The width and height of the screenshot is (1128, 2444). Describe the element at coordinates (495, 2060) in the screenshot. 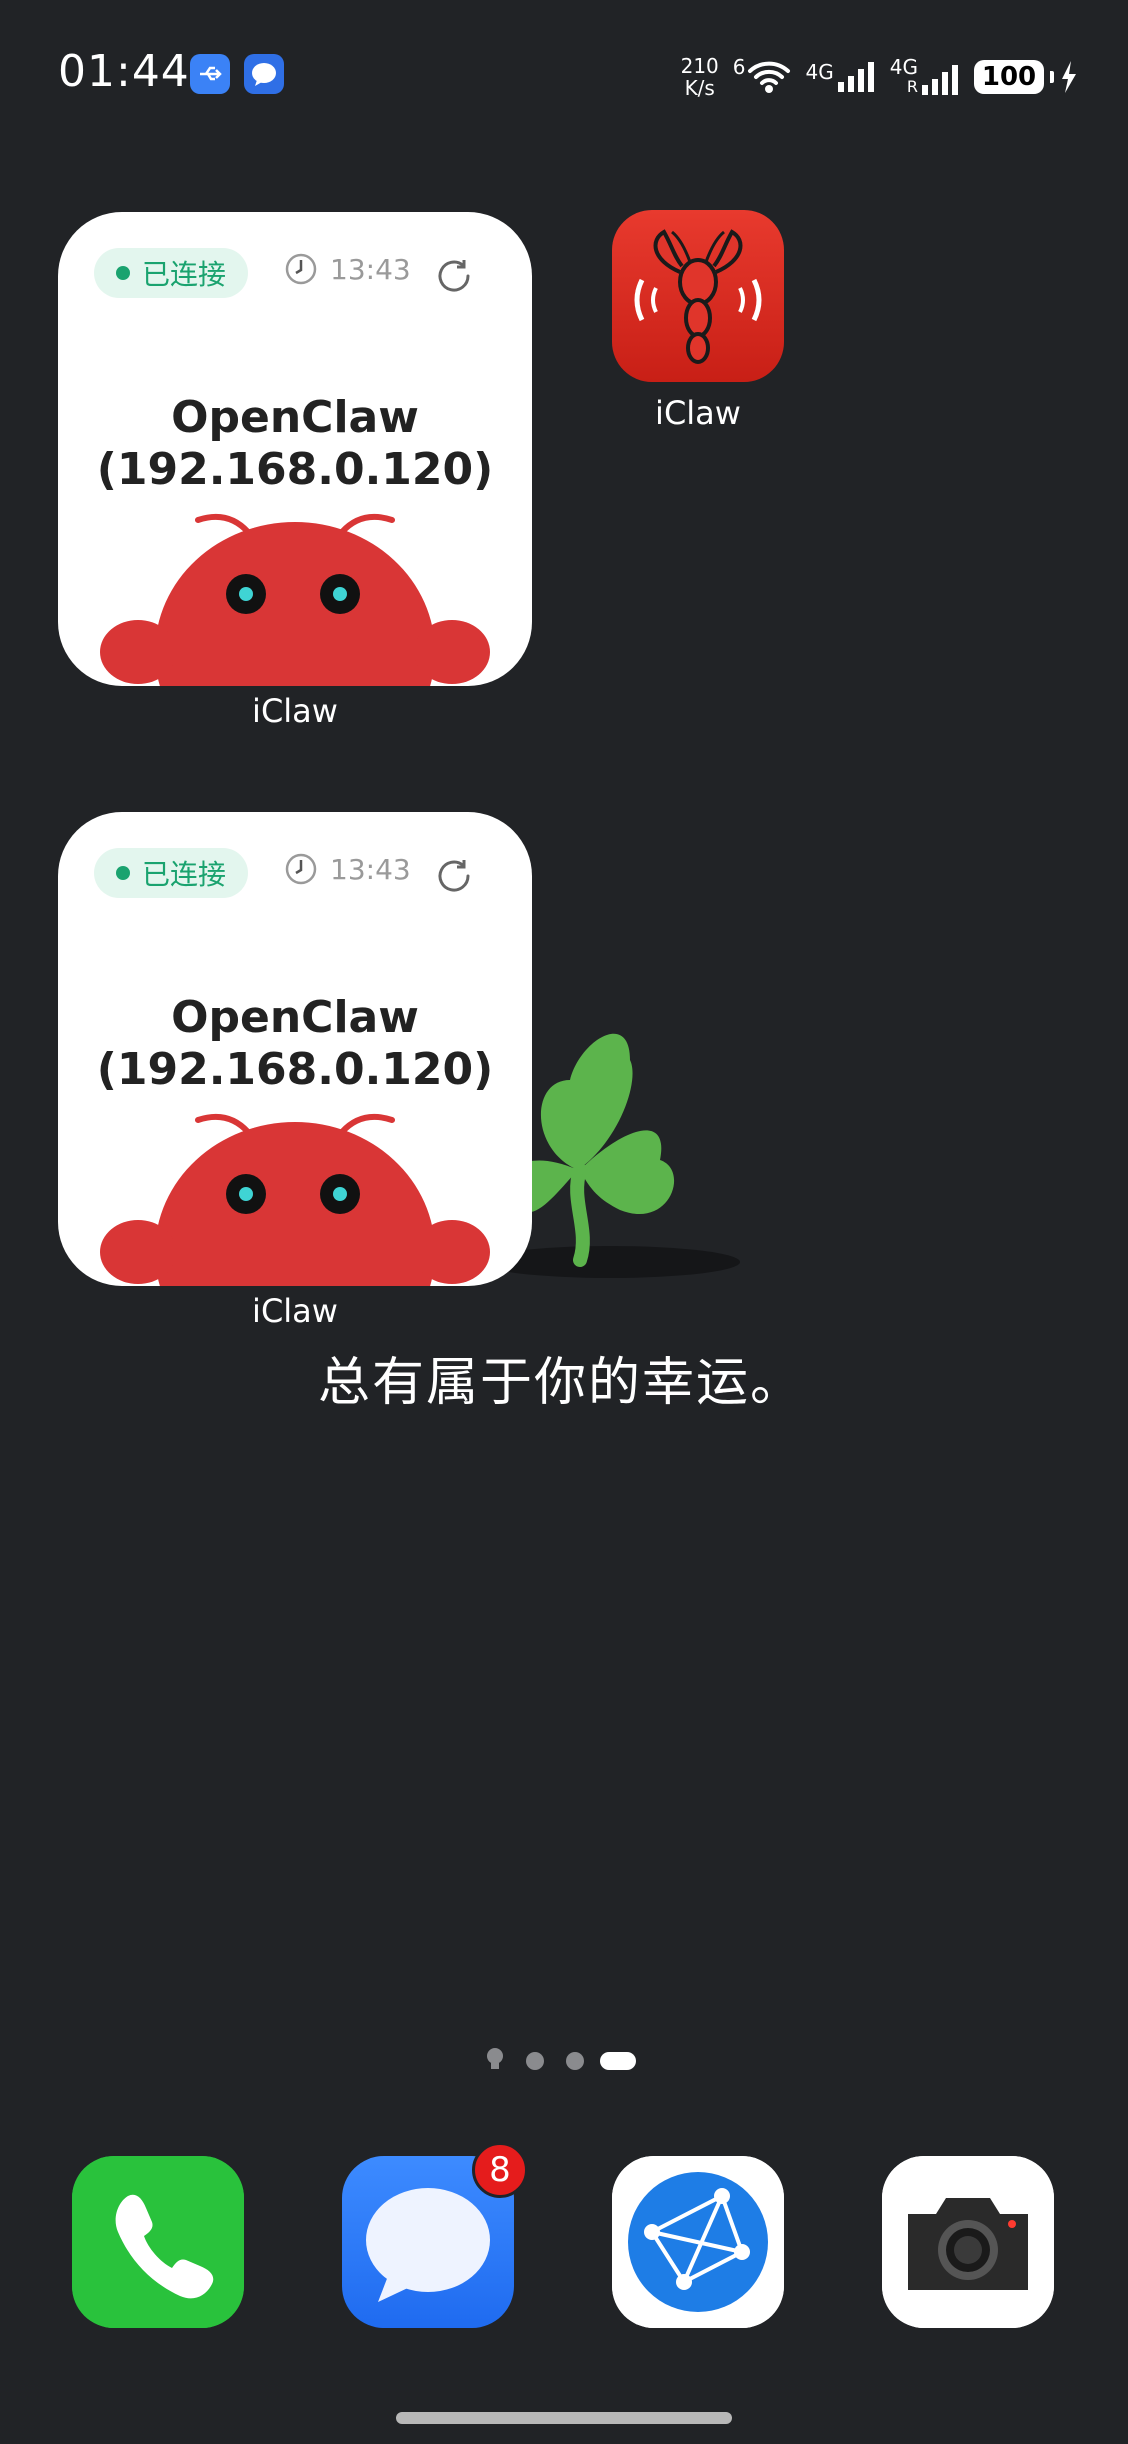

I see `page-indicator-lightbulb-icon` at that location.